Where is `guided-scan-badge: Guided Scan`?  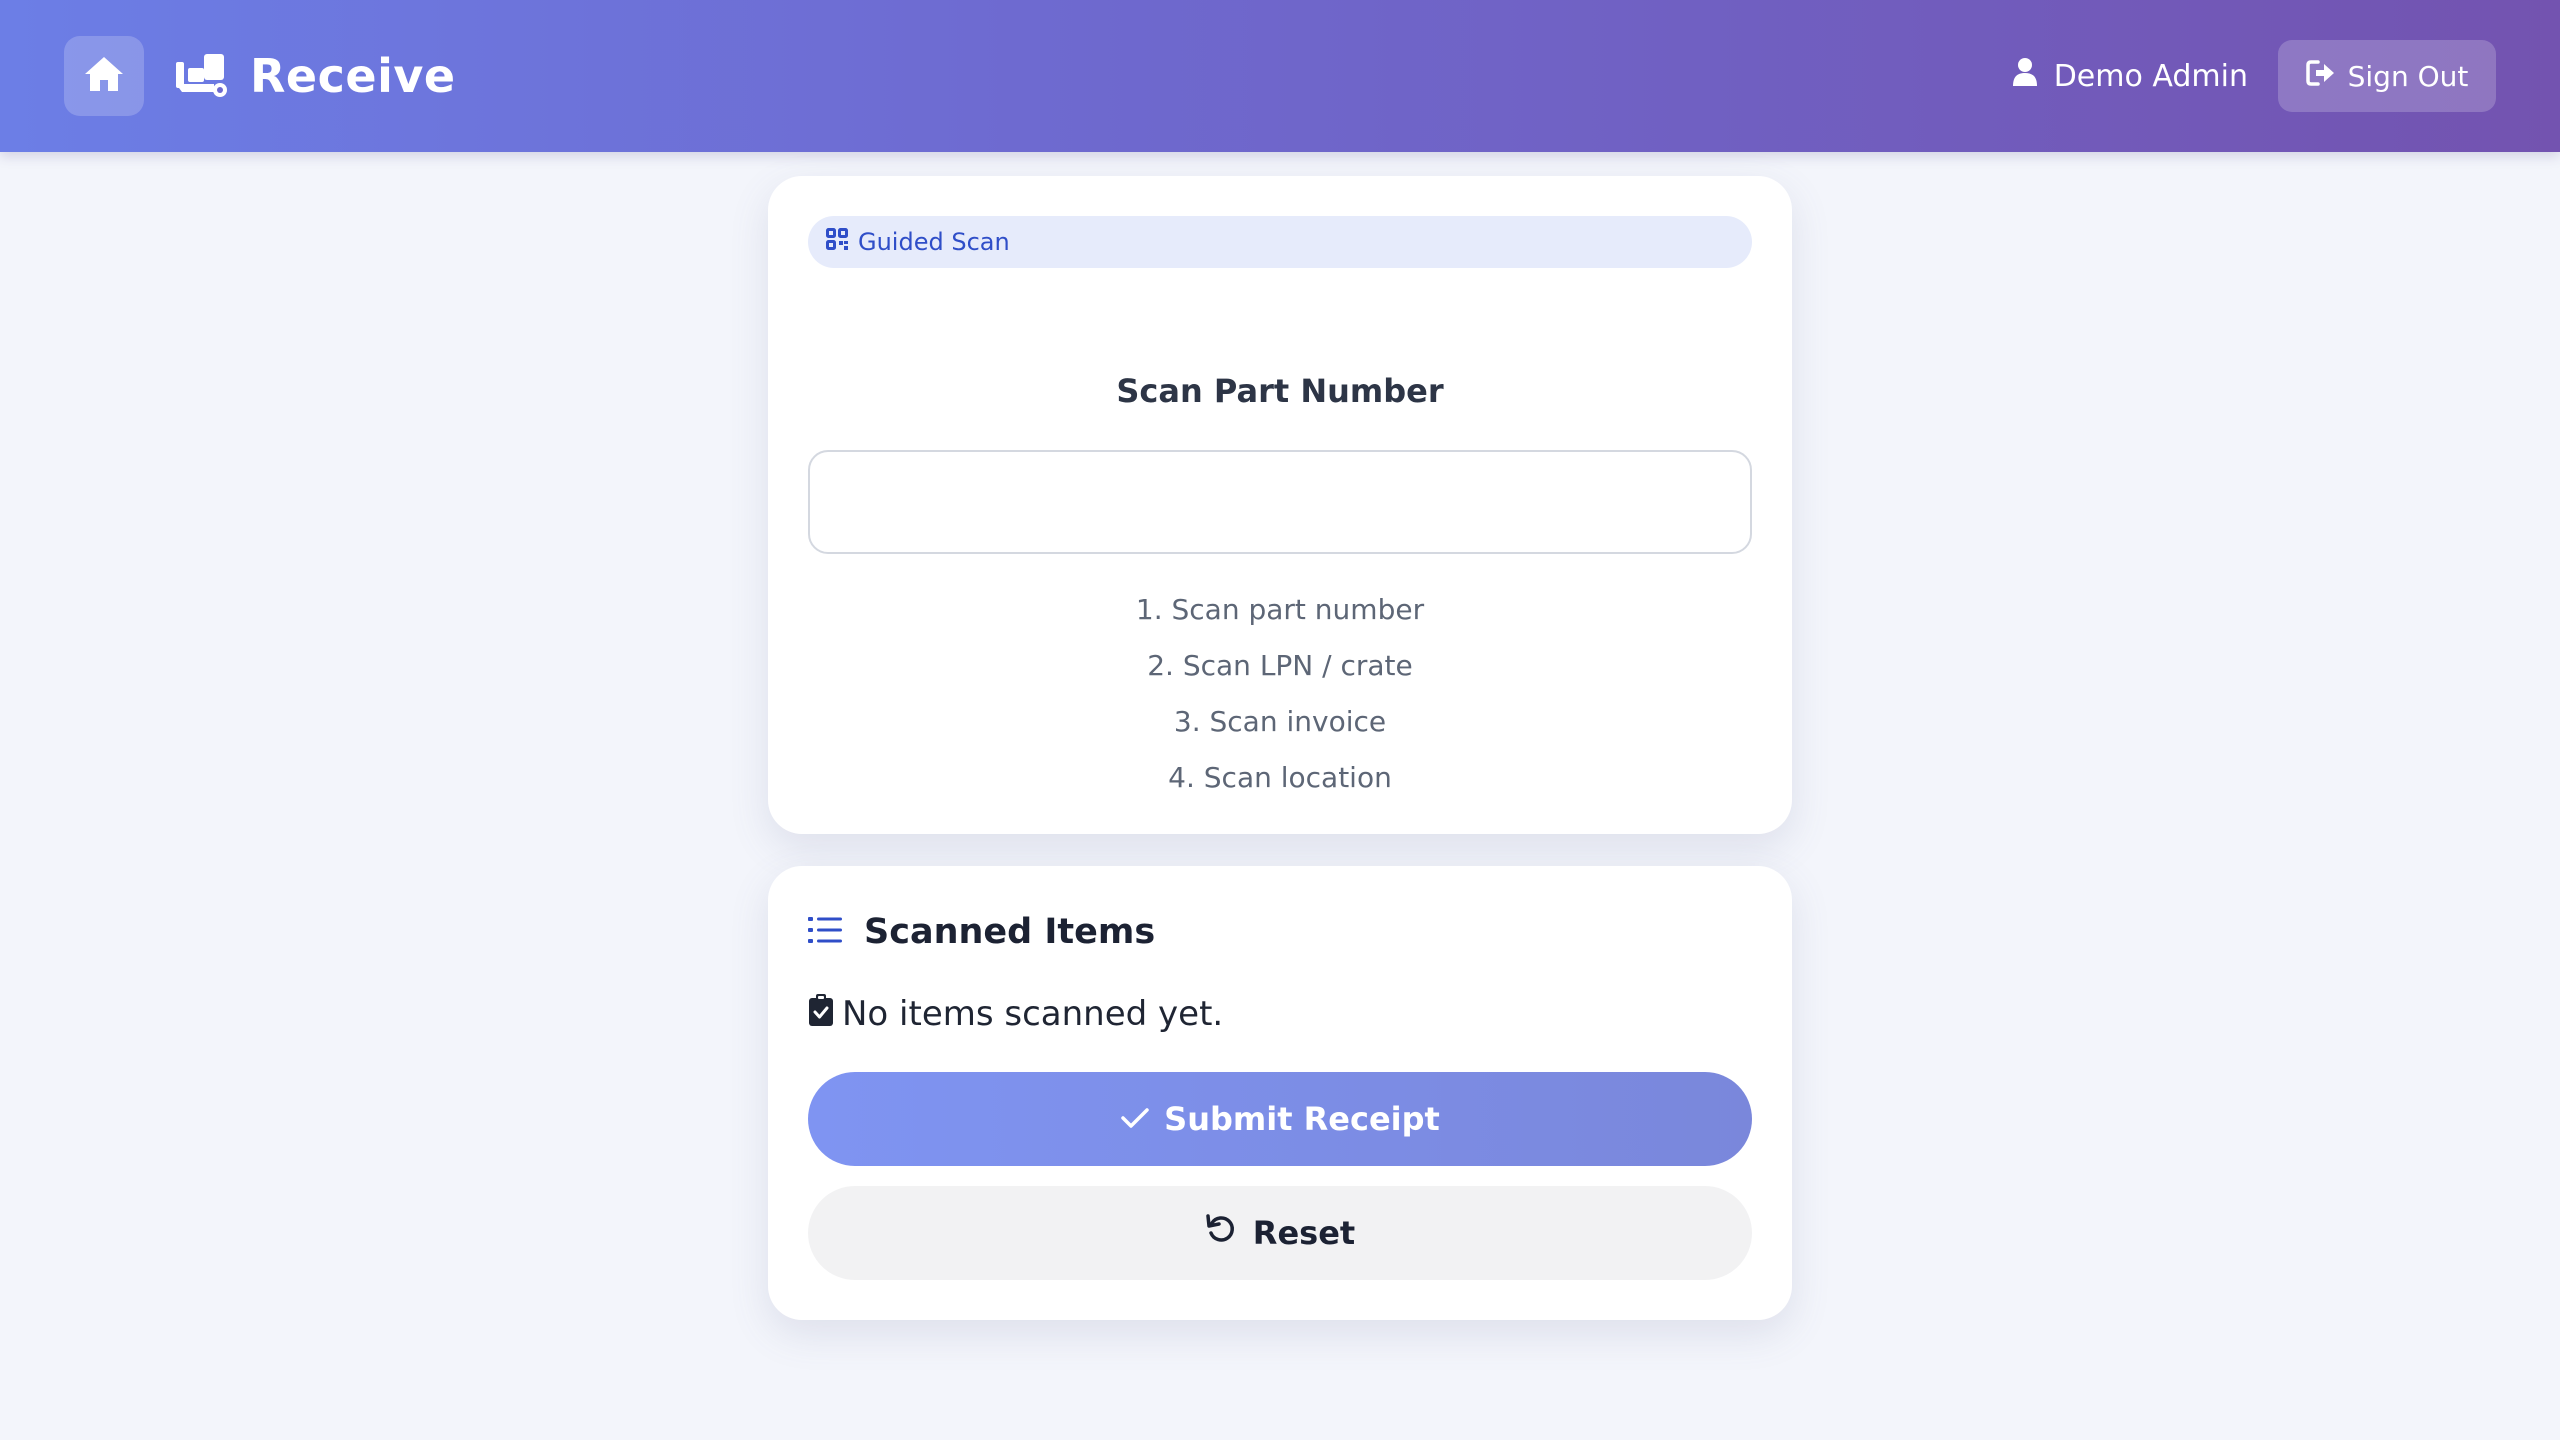 guided-scan-badge: Guided Scan is located at coordinates (1280, 242).